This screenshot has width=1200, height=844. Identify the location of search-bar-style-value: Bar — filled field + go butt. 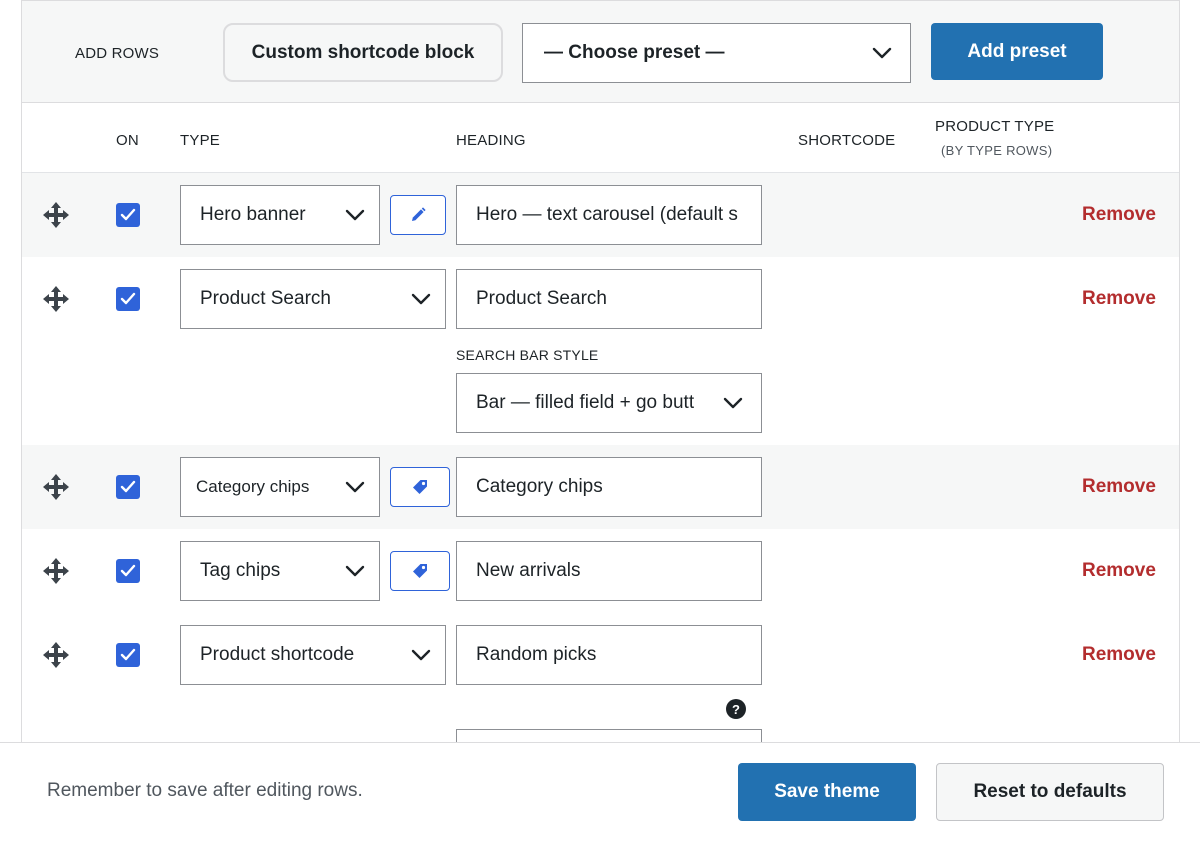
(585, 402).